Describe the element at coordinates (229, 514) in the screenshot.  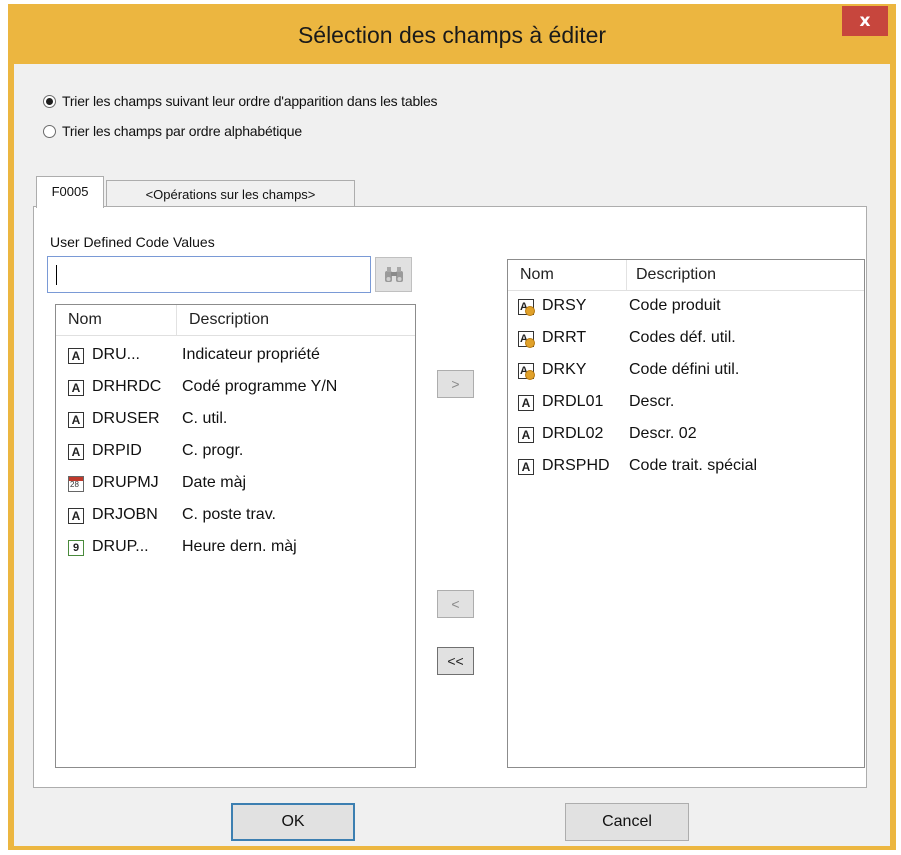
I see `field-description: C. poste trav.` at that location.